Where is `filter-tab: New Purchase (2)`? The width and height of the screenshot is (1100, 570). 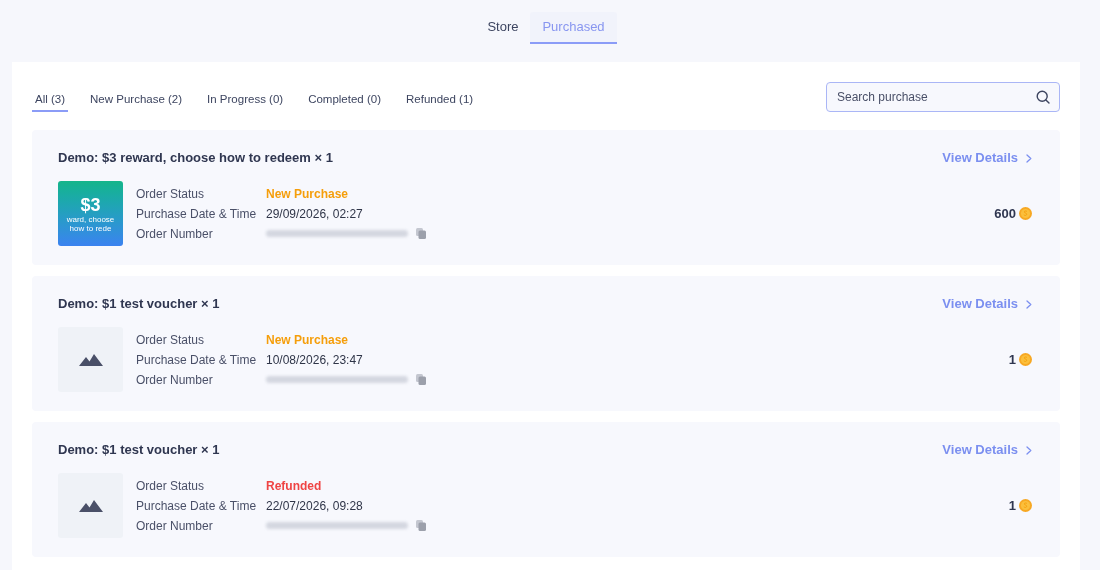 filter-tab: New Purchase (2) is located at coordinates (136, 101).